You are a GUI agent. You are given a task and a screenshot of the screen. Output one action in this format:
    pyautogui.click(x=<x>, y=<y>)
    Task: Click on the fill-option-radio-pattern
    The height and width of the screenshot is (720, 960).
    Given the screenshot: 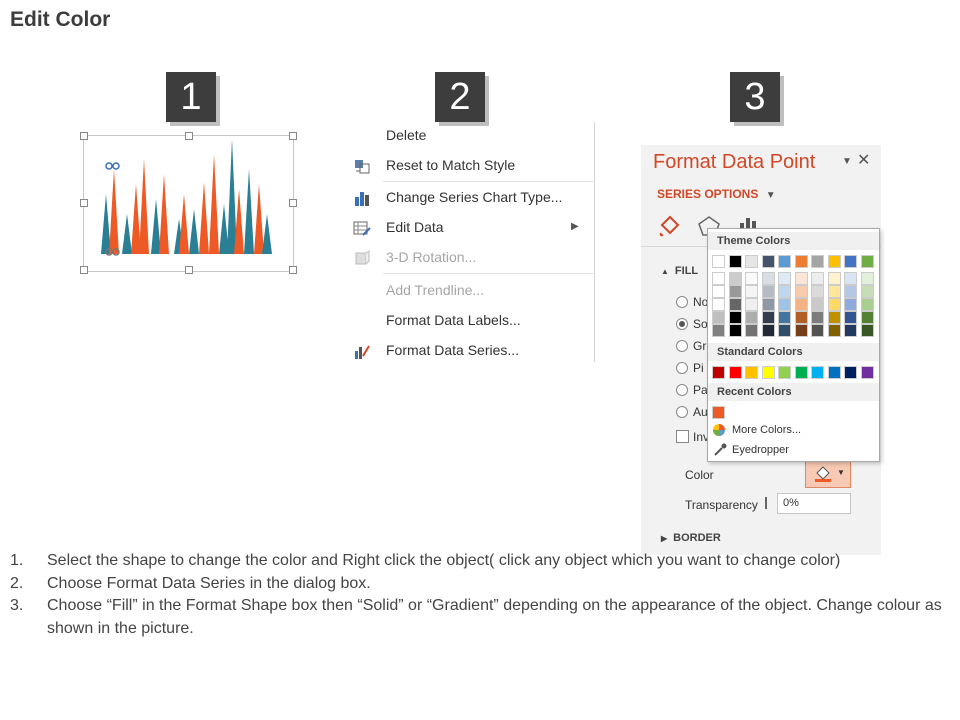 What is the action you would take?
    pyautogui.click(x=682, y=390)
    